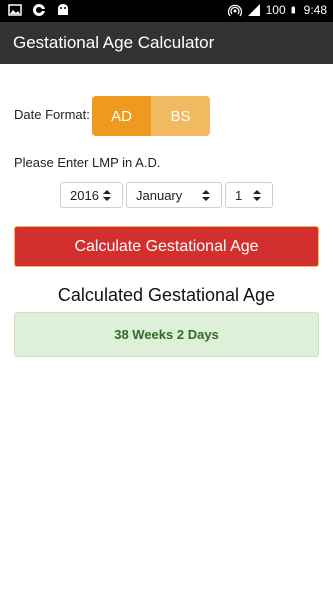  What do you see at coordinates (293, 10) in the screenshot?
I see `battery-icon` at bounding box center [293, 10].